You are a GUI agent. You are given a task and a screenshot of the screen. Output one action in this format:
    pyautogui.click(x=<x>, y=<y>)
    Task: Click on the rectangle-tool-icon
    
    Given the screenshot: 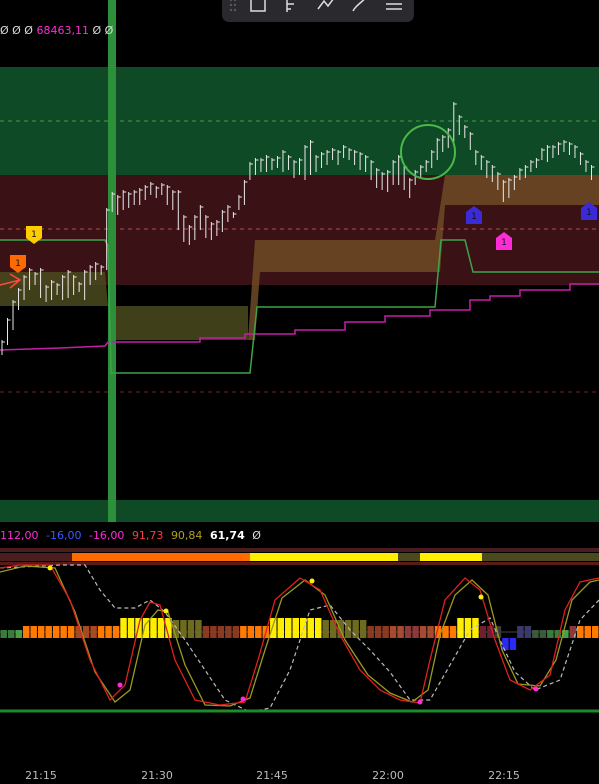 What is the action you would take?
    pyautogui.click(x=258, y=6)
    